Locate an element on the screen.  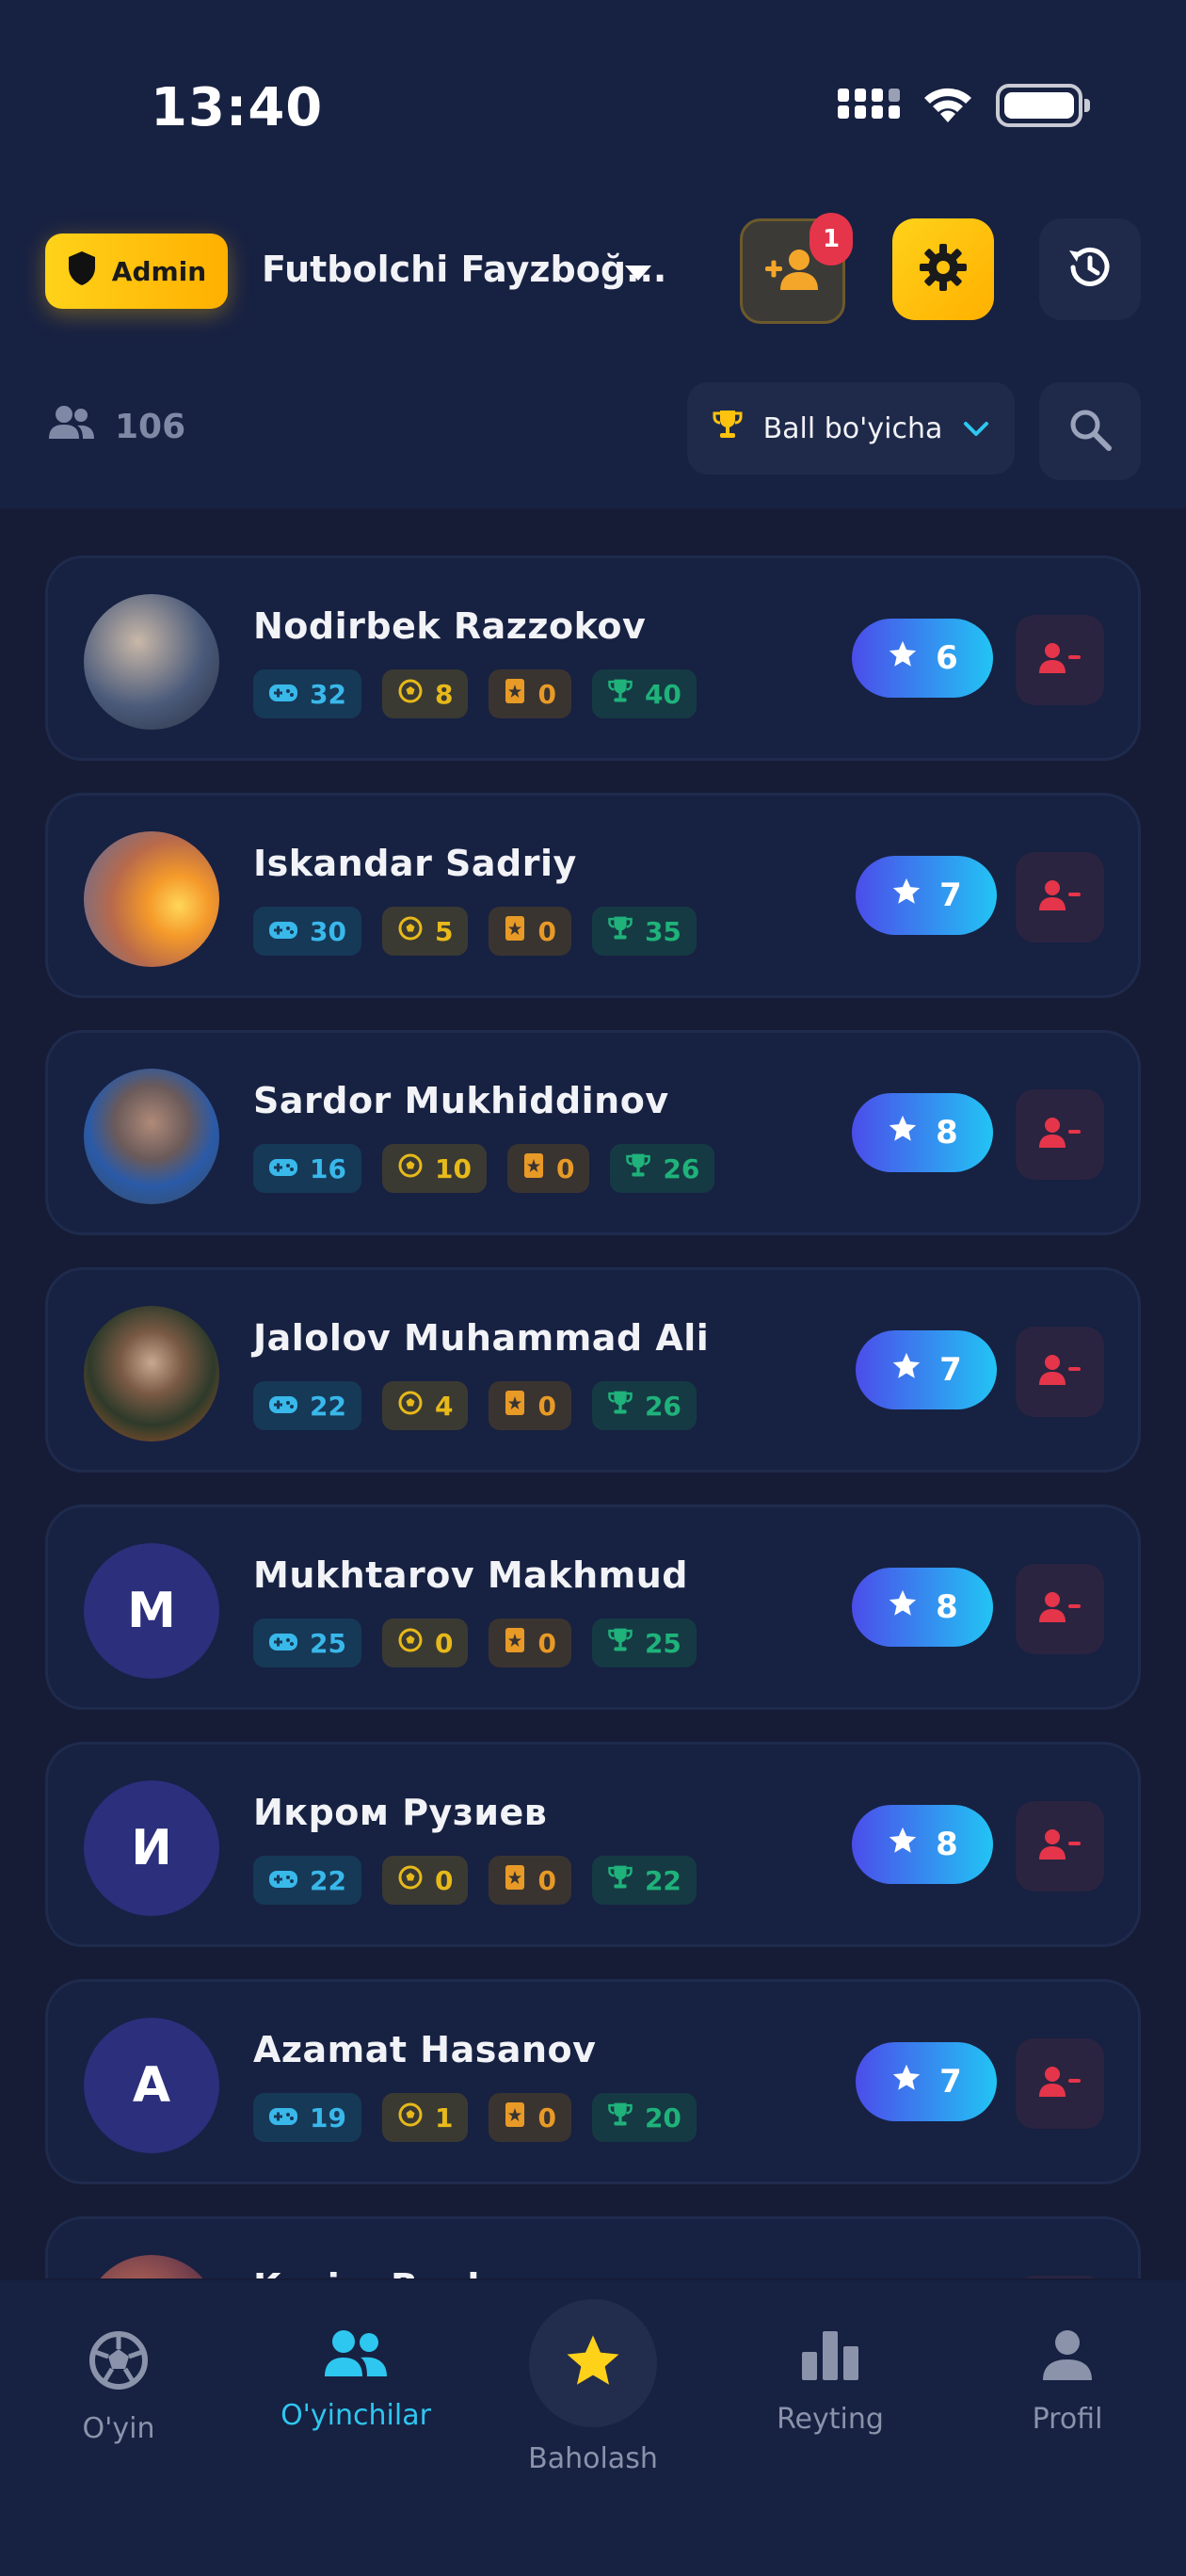
rating-button: 6 is located at coordinates (922, 658).